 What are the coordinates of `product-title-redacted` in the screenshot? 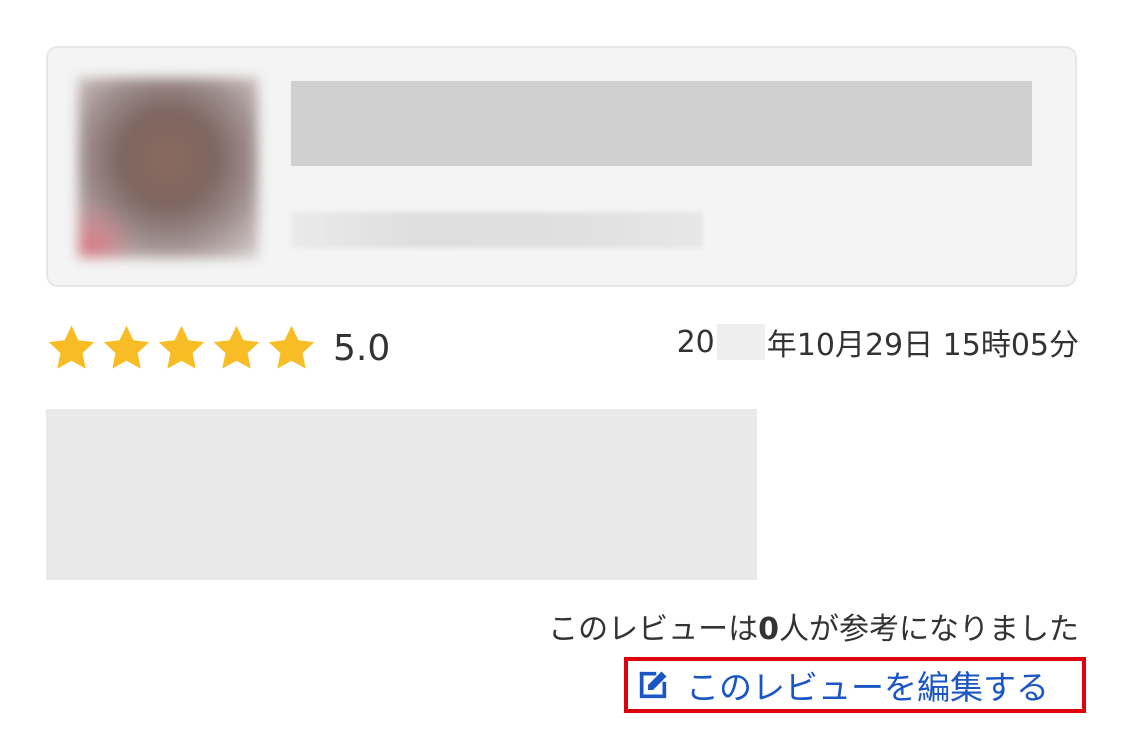 It's located at (661, 123).